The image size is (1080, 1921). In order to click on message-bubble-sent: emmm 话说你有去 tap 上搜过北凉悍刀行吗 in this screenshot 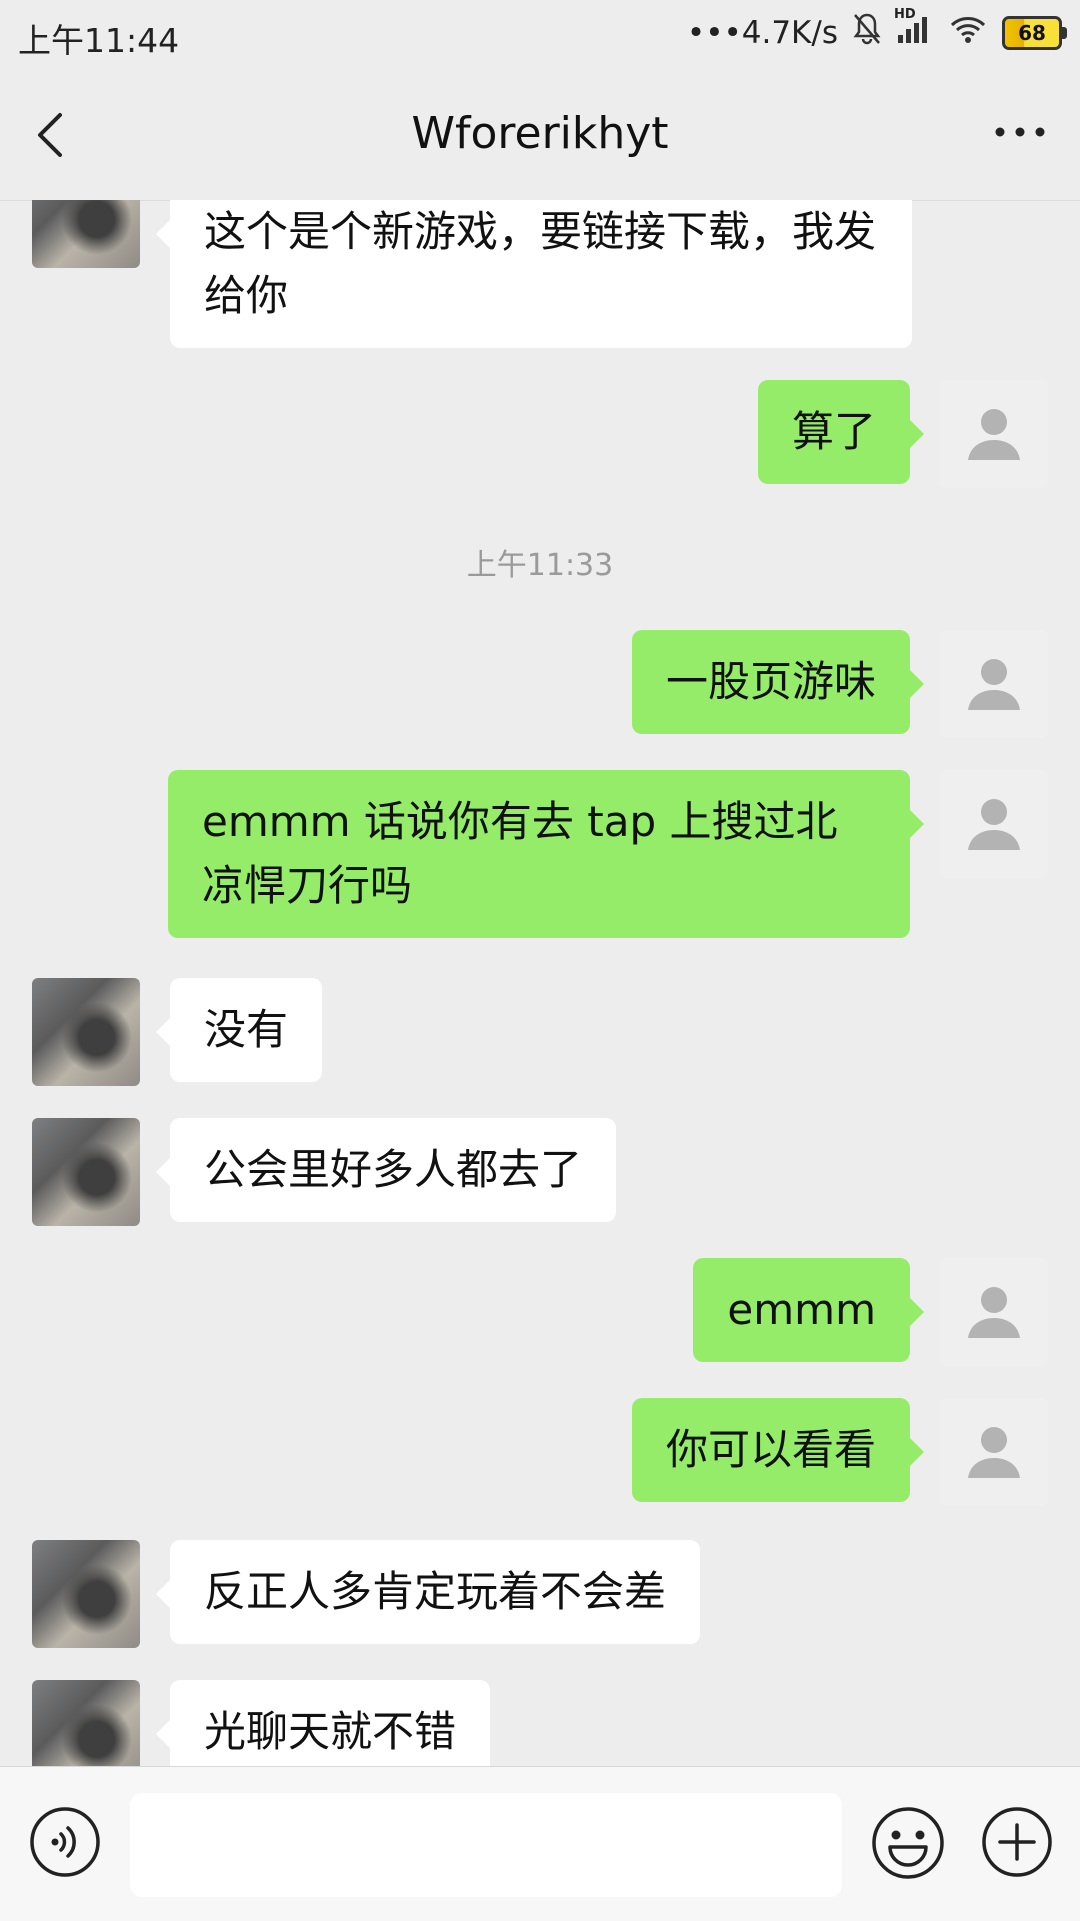, I will do `click(546, 854)`.